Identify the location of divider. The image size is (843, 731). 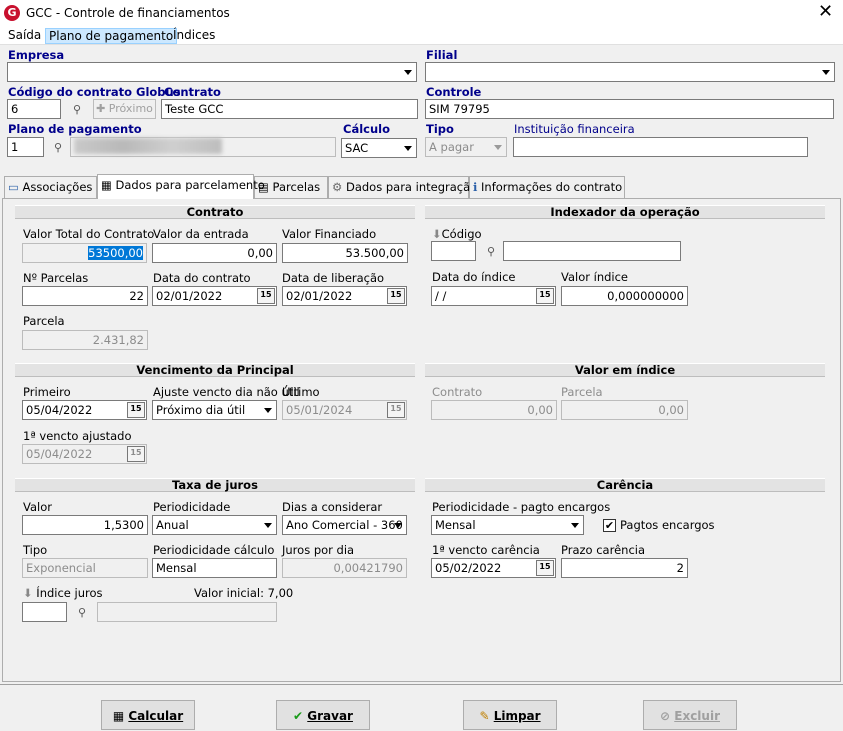
(421, 684).